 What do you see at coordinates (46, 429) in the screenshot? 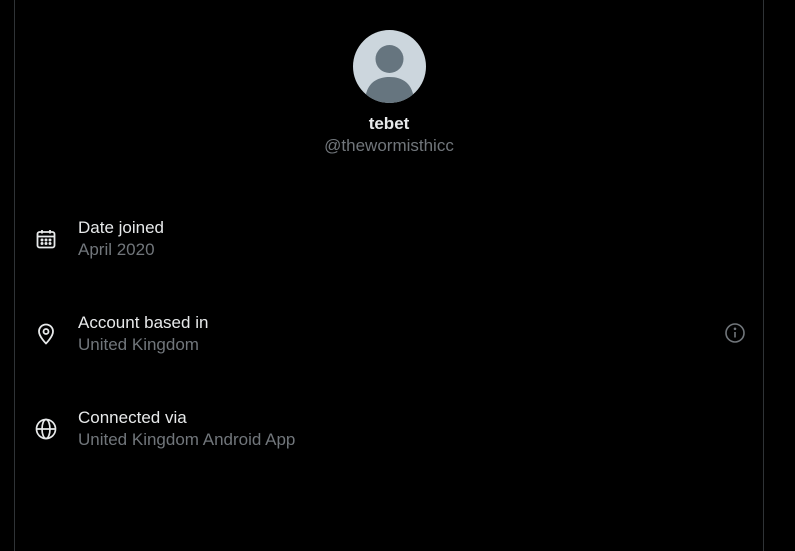
I see `globe-icon` at bounding box center [46, 429].